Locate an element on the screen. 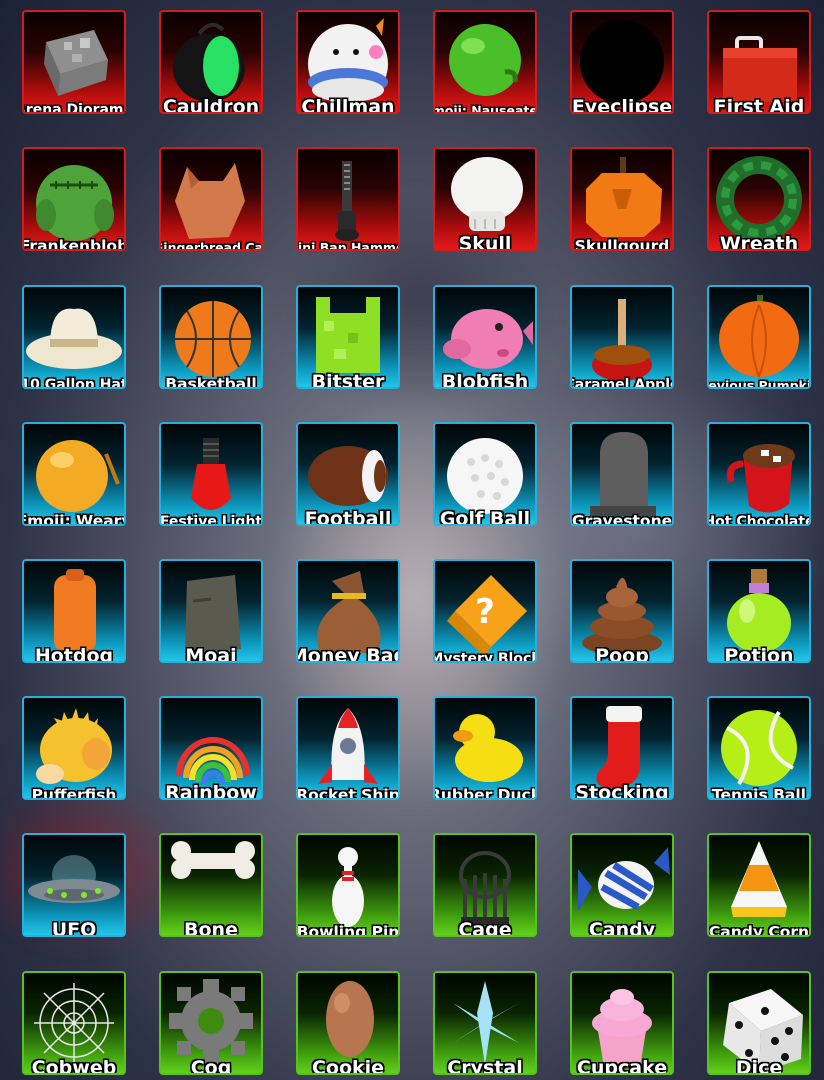  bone-icon is located at coordinates (213, 860).